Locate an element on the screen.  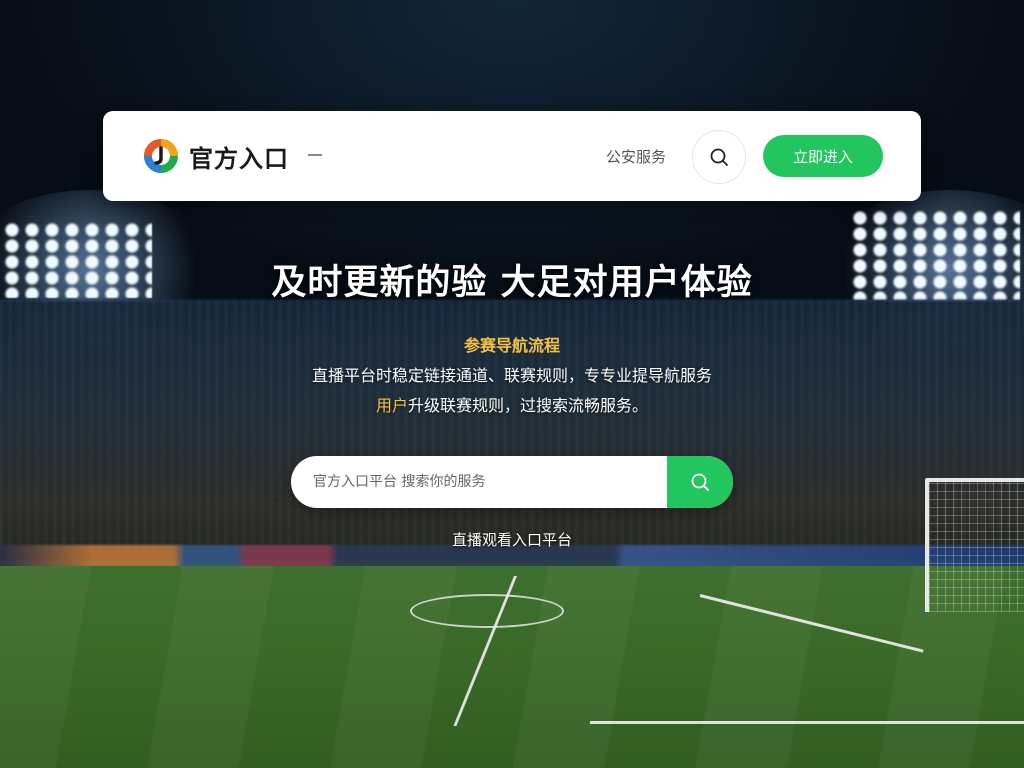
hero-description-highlight: 用户 is located at coordinates (391, 405).